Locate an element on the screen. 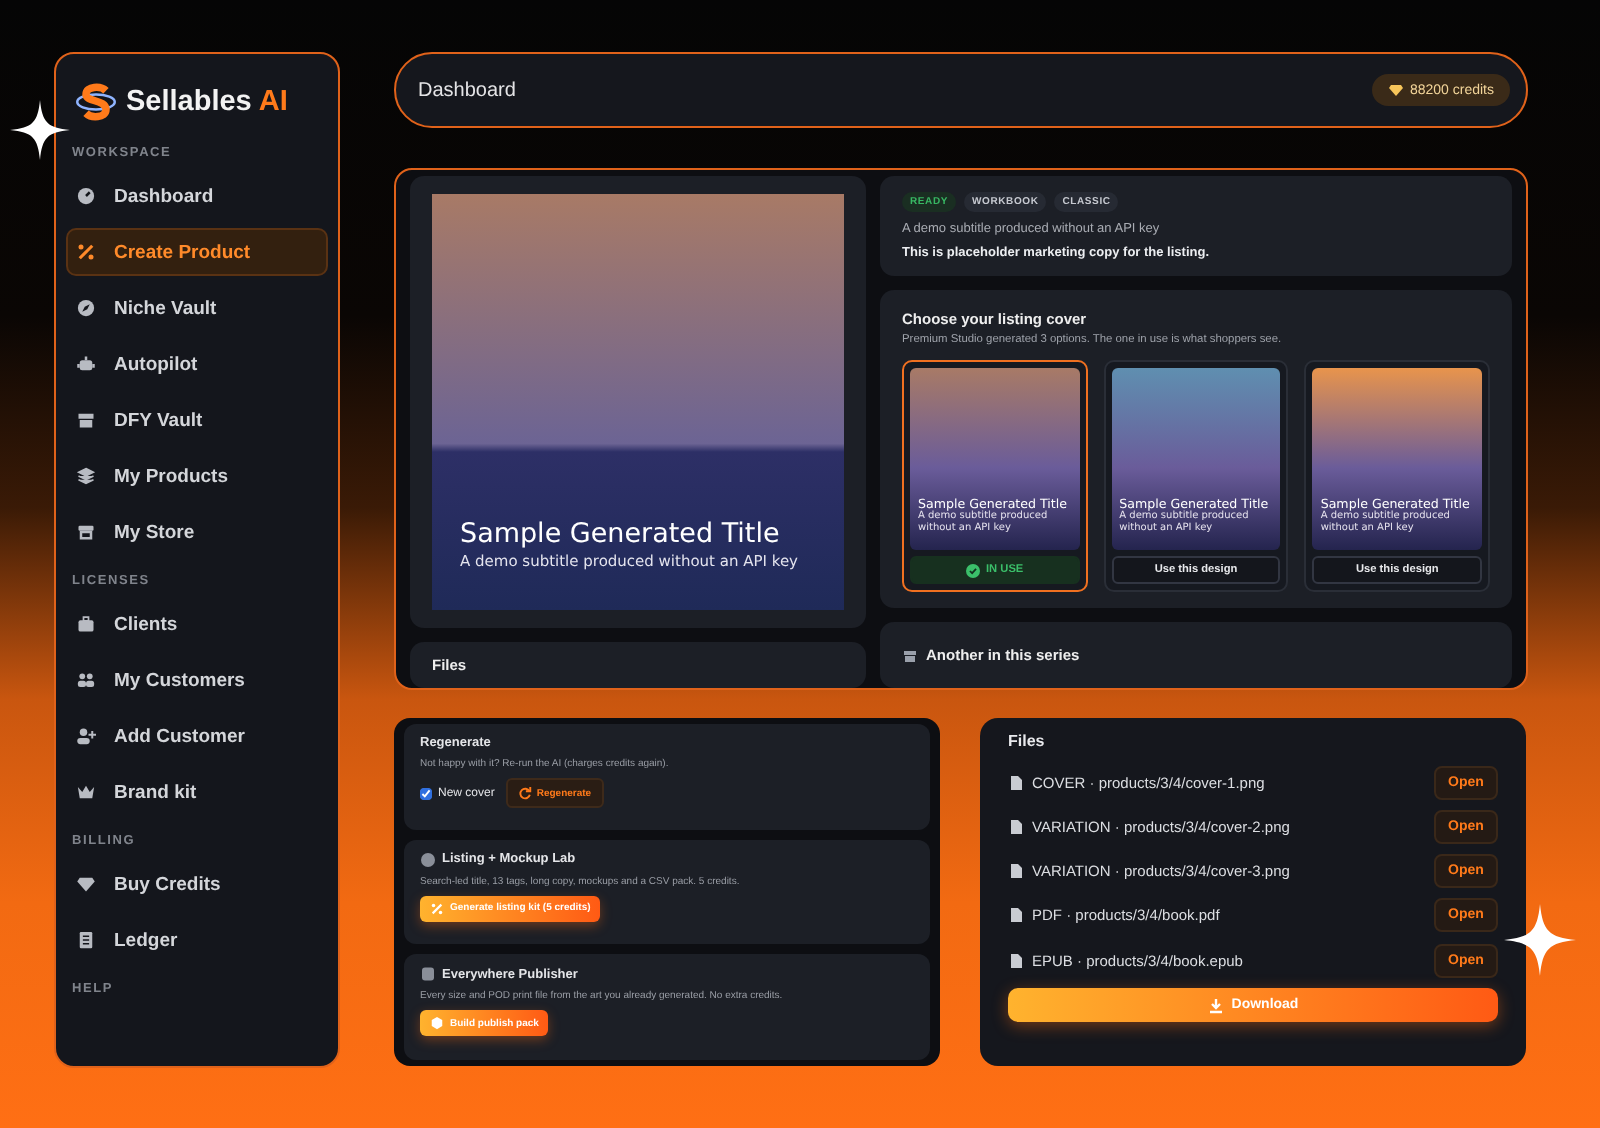  download-icon is located at coordinates (1215, 1005).